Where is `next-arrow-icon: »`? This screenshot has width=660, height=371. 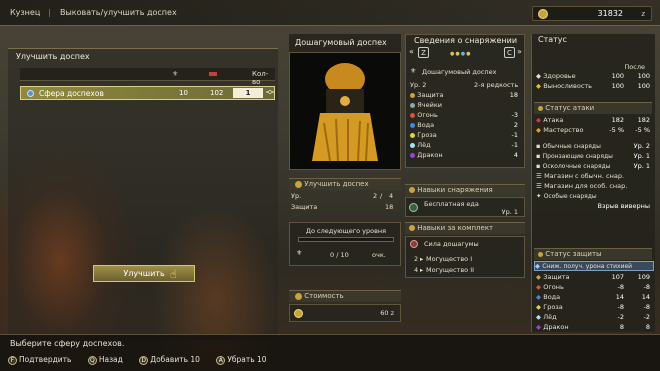 next-arrow-icon: » is located at coordinates (519, 51).